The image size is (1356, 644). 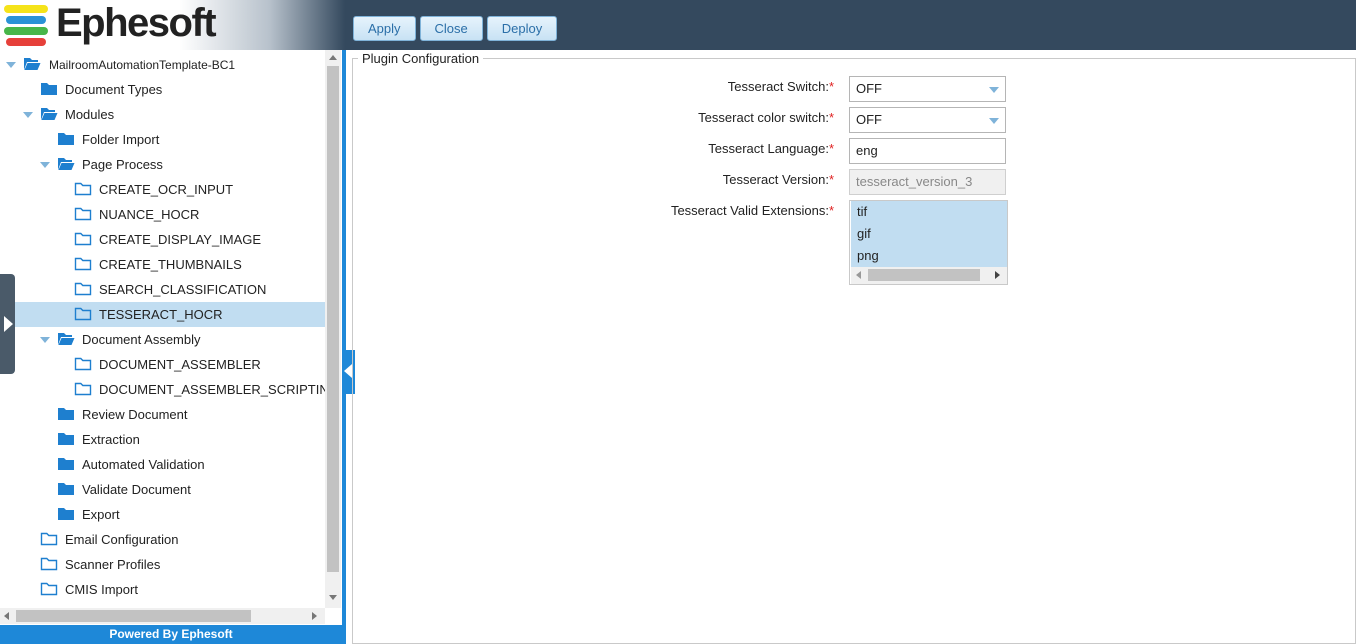 What do you see at coordinates (136, 489) in the screenshot?
I see `tree-item-label: Validate Document` at bounding box center [136, 489].